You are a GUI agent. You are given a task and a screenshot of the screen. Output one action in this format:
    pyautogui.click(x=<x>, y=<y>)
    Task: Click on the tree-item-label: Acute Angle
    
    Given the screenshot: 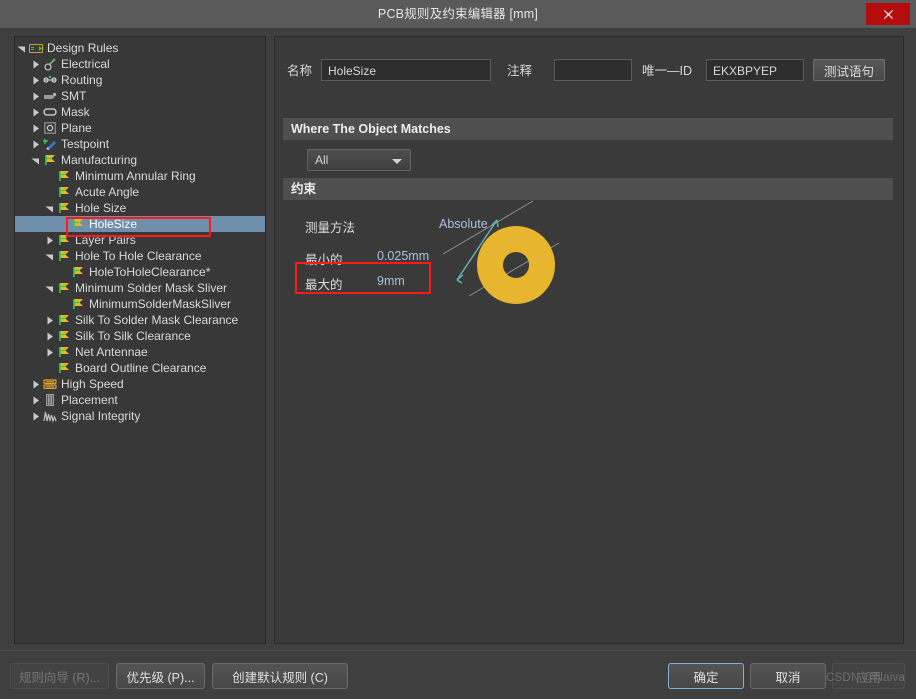 What is the action you would take?
    pyautogui.click(x=107, y=192)
    